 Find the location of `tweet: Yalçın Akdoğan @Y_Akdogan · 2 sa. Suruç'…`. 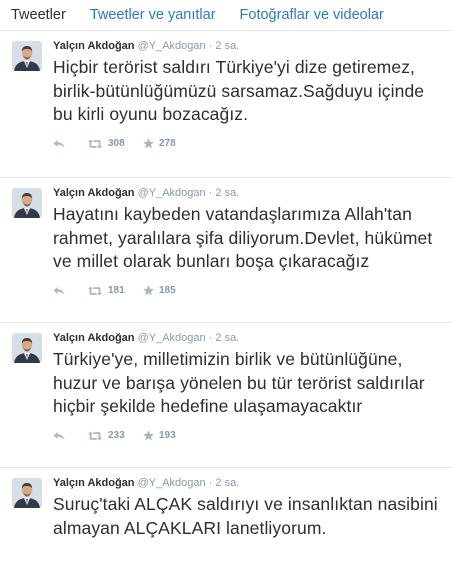

tweet: Yalçın Akdoğan @Y_Akdogan · 2 sa. Suruç'… is located at coordinates (226, 504).